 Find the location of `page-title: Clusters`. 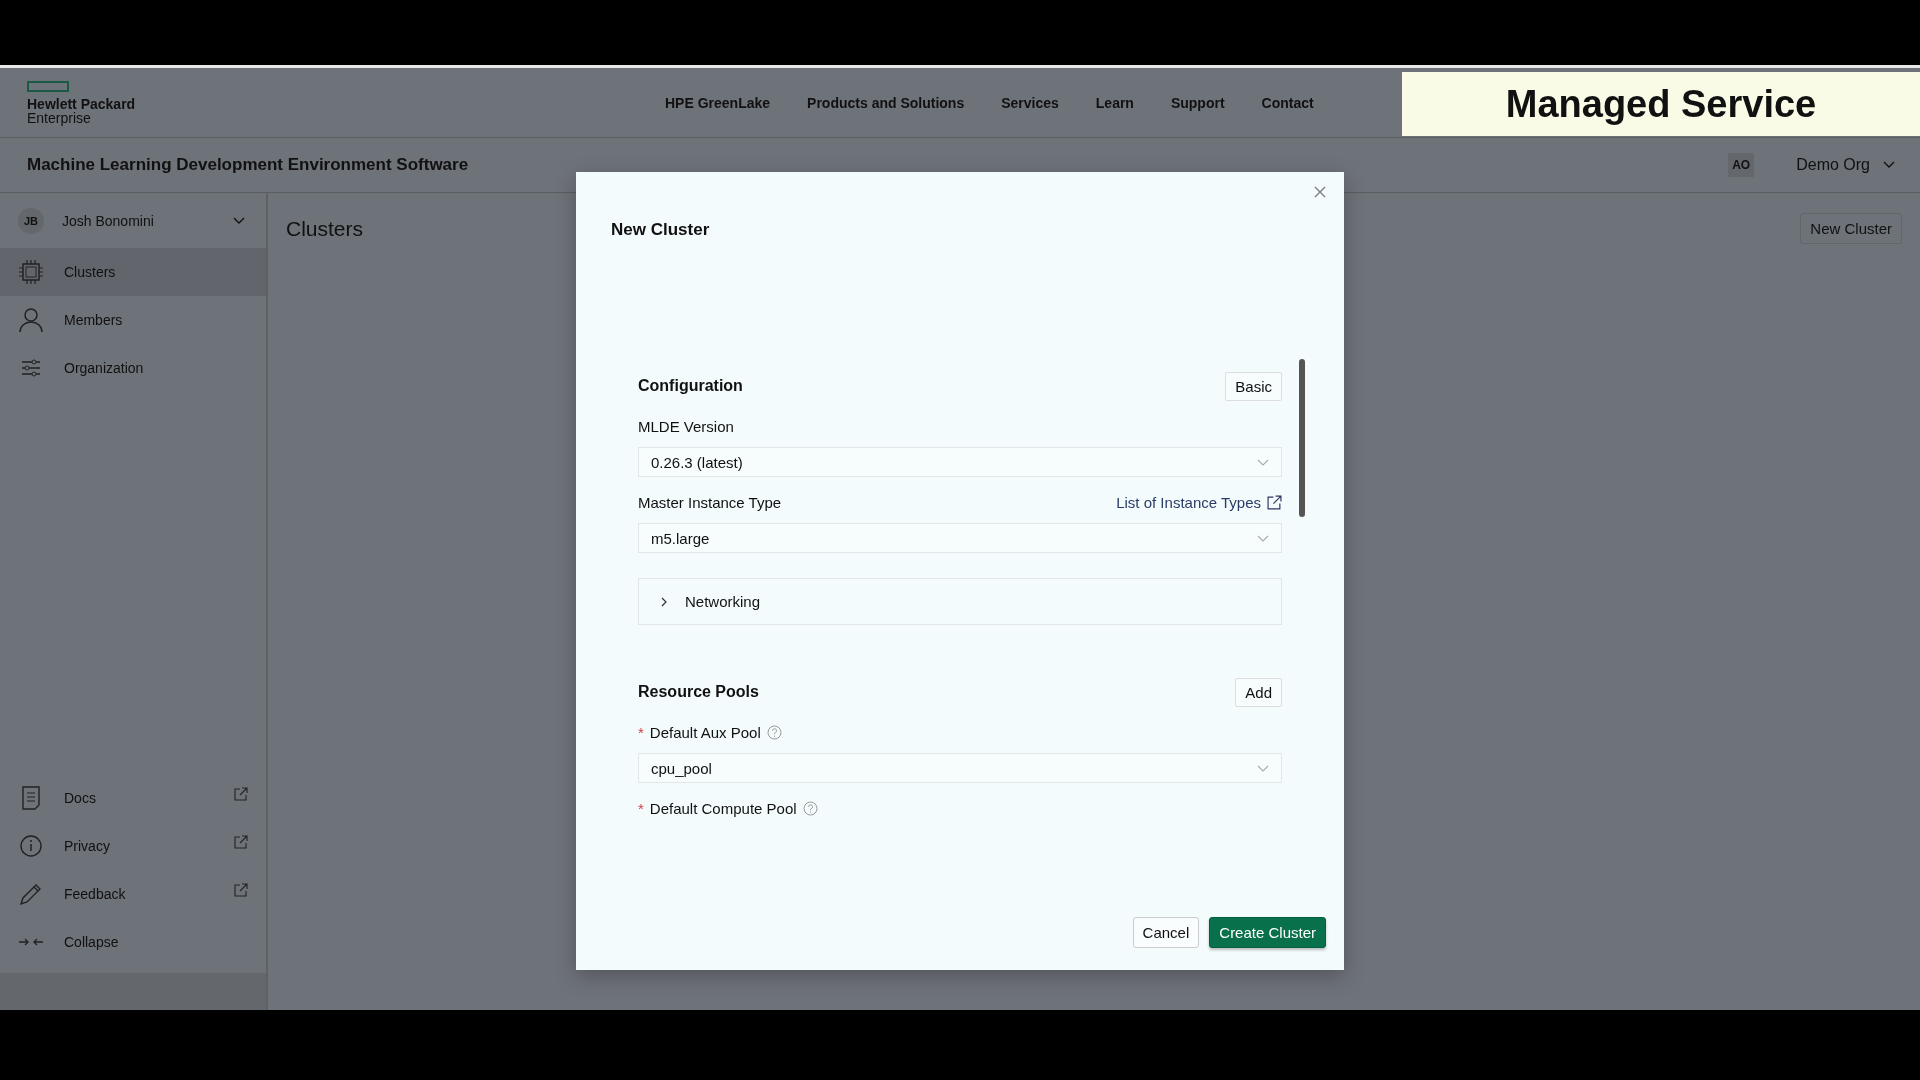

page-title: Clusters is located at coordinates (325, 228).